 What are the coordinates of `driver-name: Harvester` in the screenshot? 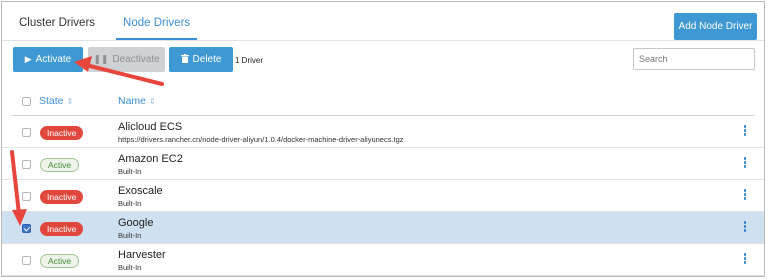 It's located at (142, 255).